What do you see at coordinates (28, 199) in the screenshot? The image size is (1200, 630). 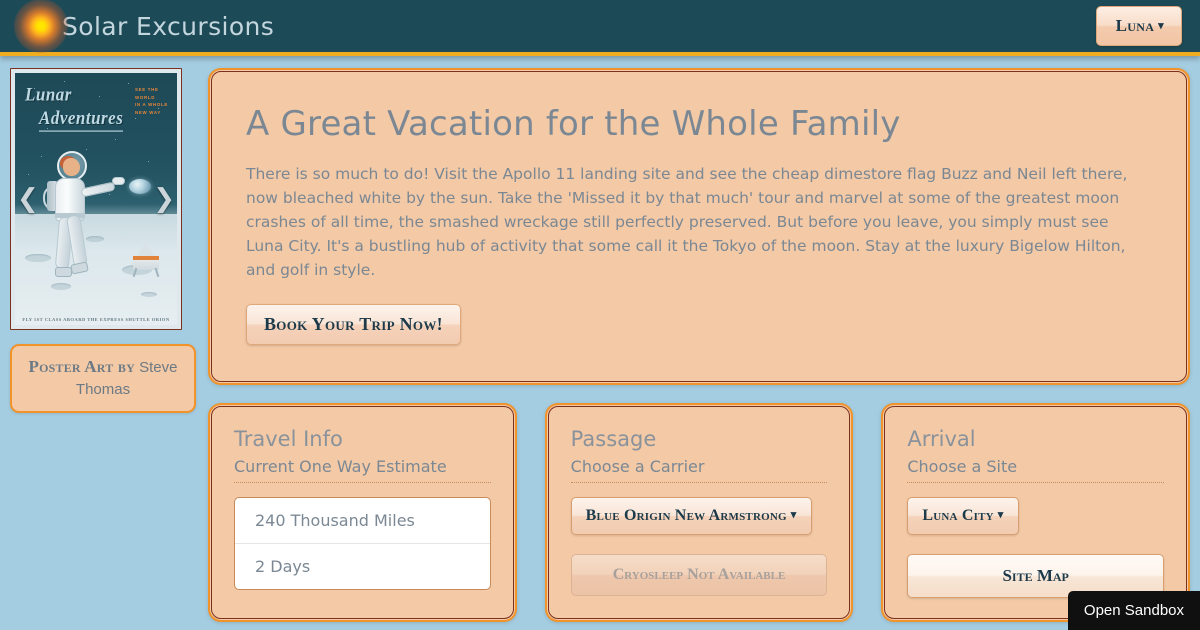 I see `carousel-prev-icon: ❮` at bounding box center [28, 199].